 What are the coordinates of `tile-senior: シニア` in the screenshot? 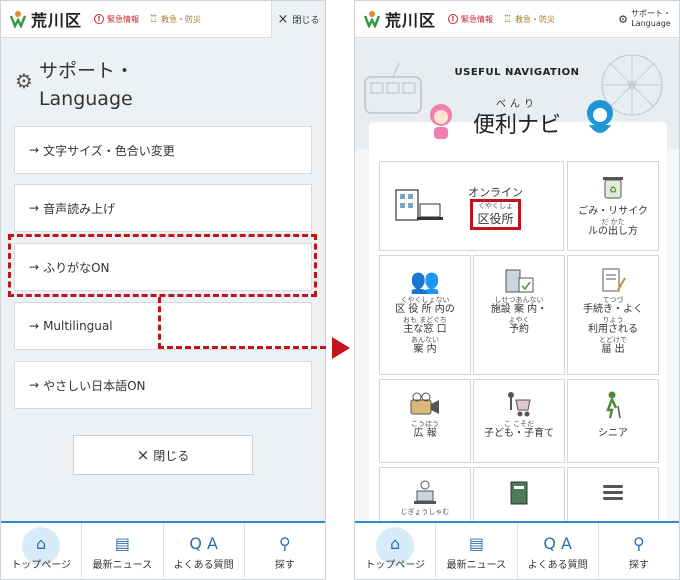 It's located at (613, 421).